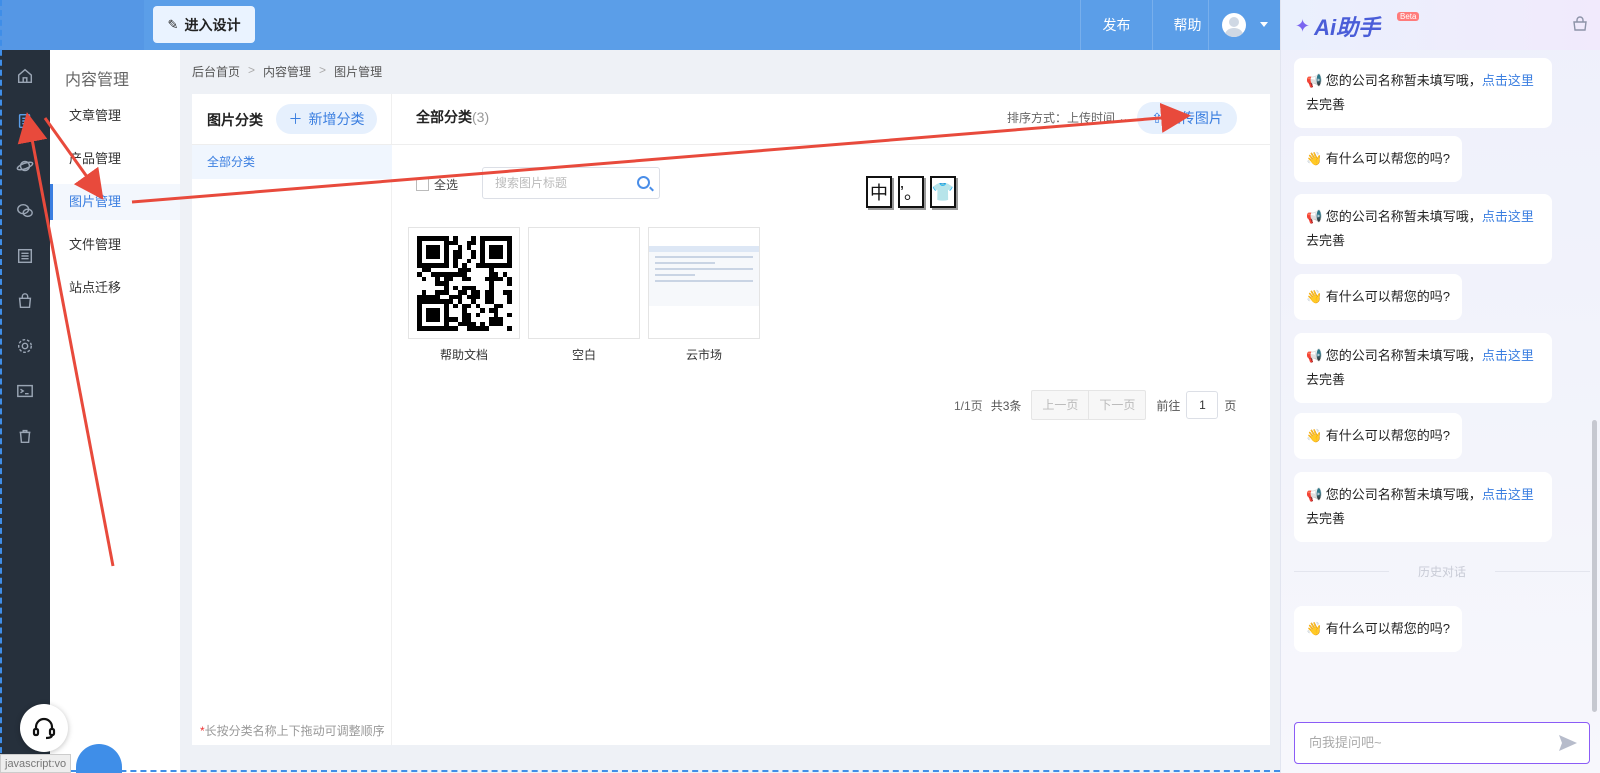  Describe the element at coordinates (25, 166) in the screenshot. I see `planet-icon` at that location.